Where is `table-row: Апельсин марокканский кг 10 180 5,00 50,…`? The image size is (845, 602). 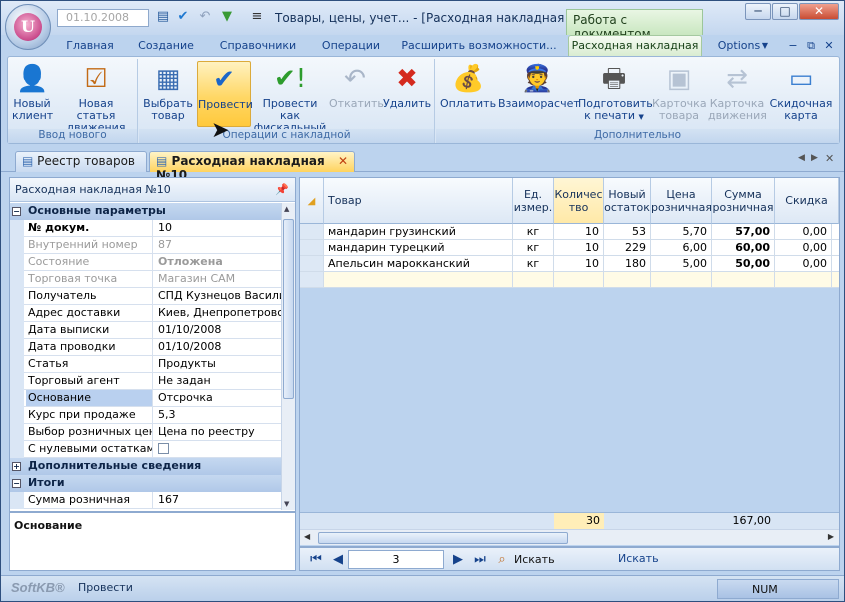 table-row: Апельсин марокканский кг 10 180 5,00 50,… is located at coordinates (569, 264).